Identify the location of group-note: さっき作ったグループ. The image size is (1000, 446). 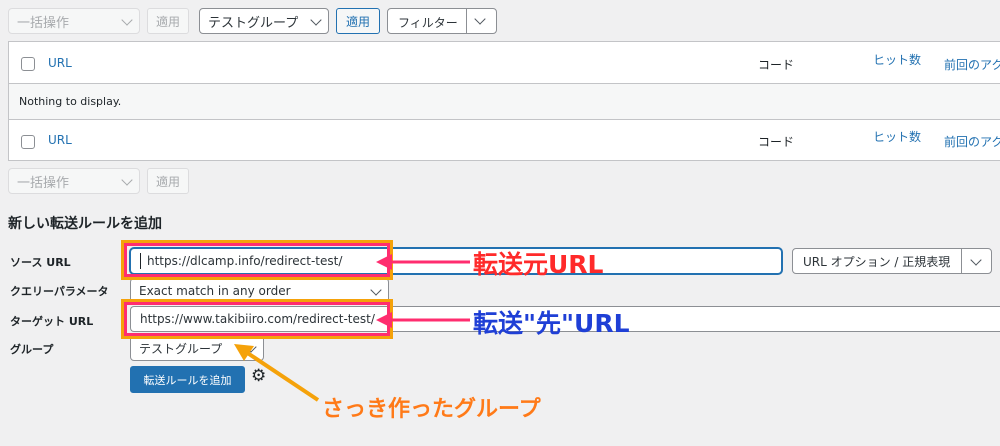
(431, 409).